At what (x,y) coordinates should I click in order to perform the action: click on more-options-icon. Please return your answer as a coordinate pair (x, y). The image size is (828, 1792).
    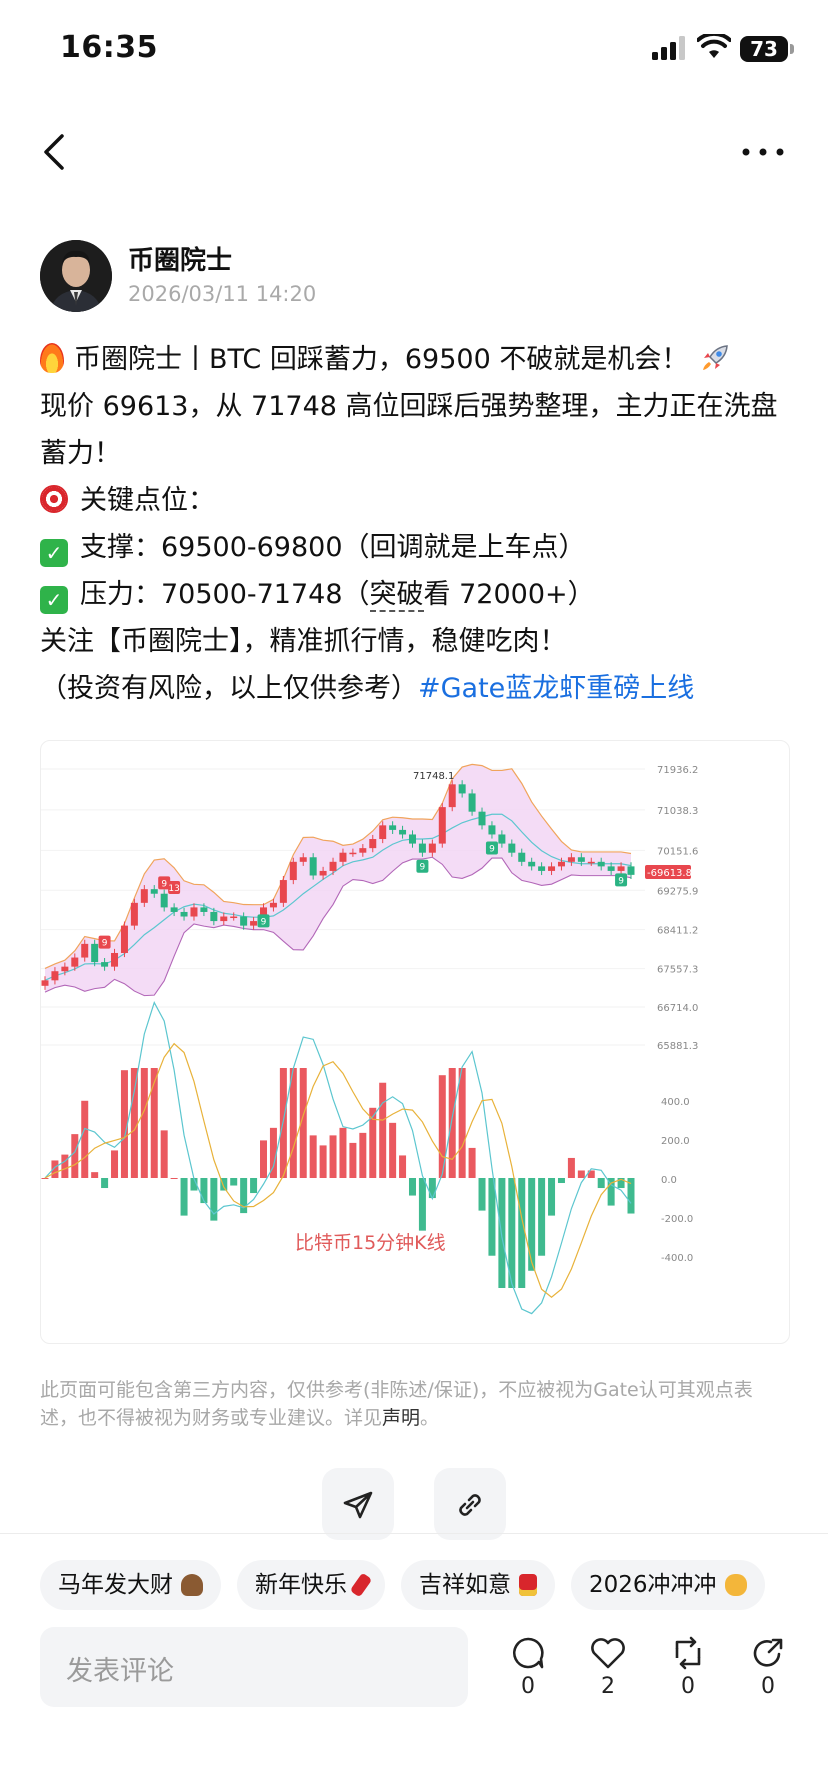
    Looking at the image, I should click on (763, 152).